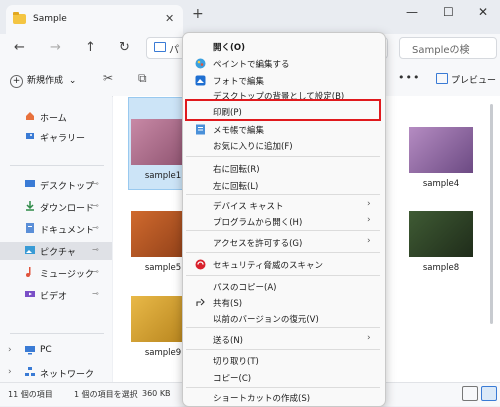 Image resolution: width=500 pixels, height=407 pixels. I want to click on sidebar-item-pictures: ピクチャ ⊸, so click(56, 251).